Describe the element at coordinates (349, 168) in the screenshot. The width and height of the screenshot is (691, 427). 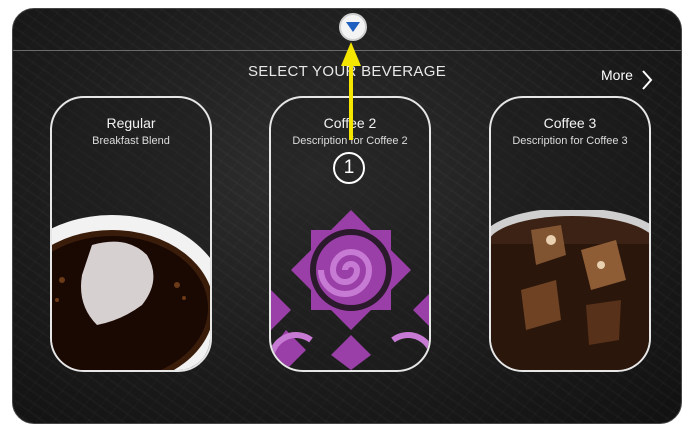
I see `step-number-badge: 1` at that location.